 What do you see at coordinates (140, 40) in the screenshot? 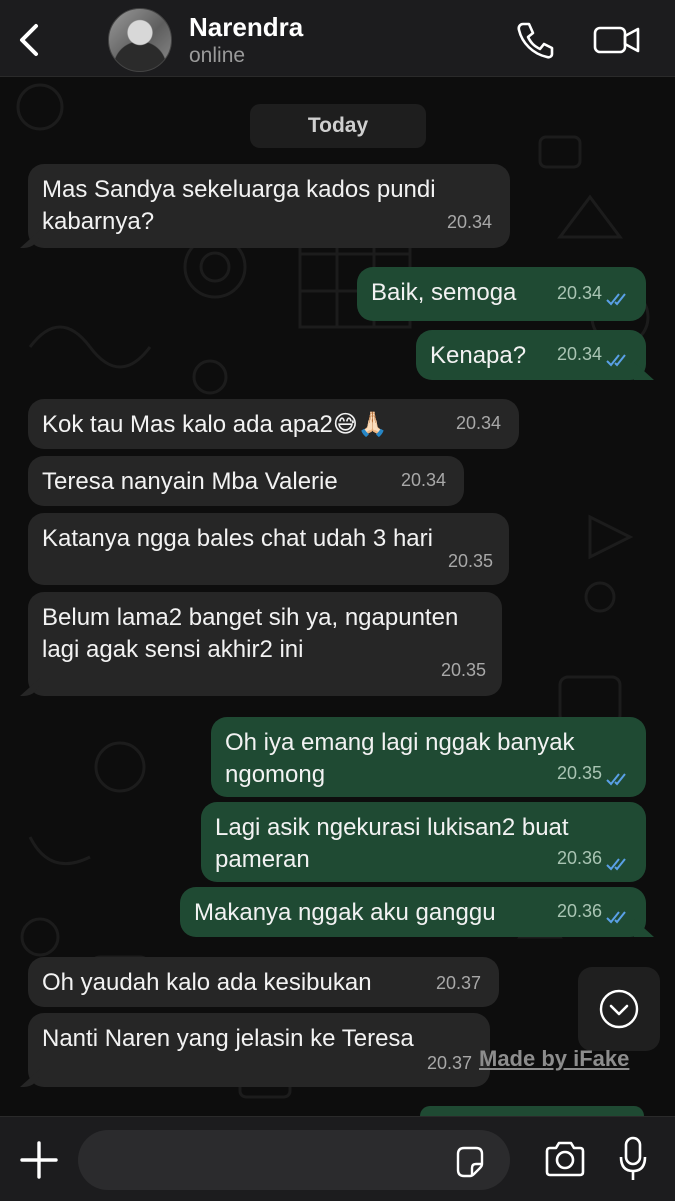
I see `contact-avatar` at bounding box center [140, 40].